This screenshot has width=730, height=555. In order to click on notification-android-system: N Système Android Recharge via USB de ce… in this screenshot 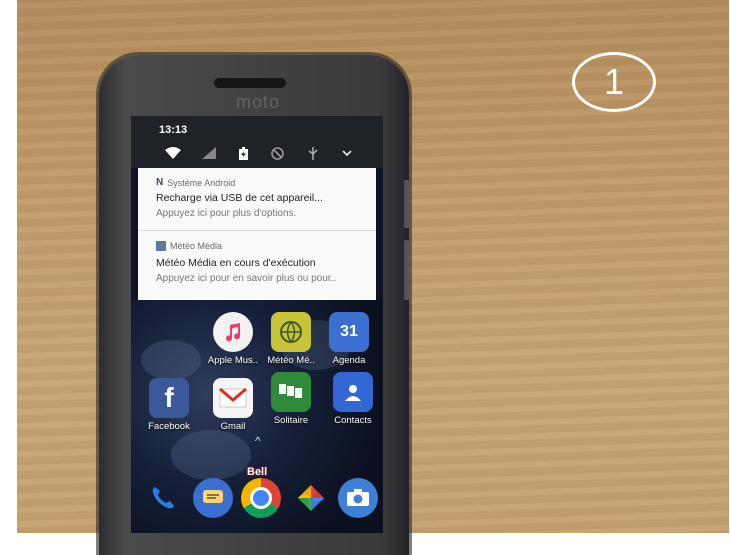, I will do `click(257, 199)`.